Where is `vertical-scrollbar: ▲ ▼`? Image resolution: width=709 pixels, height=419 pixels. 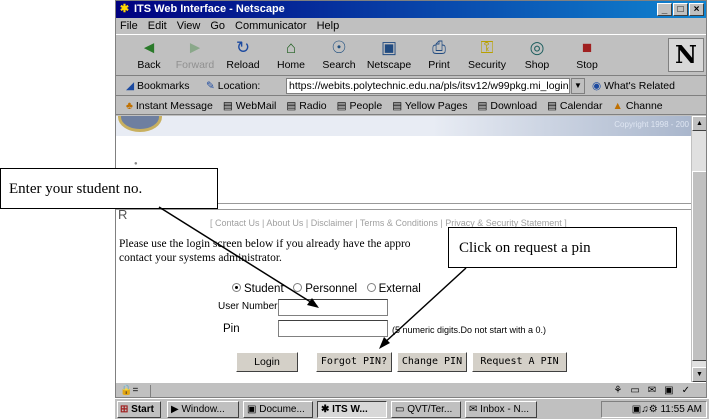
vertical-scrollbar: ▲ ▼ is located at coordinates (698, 249).